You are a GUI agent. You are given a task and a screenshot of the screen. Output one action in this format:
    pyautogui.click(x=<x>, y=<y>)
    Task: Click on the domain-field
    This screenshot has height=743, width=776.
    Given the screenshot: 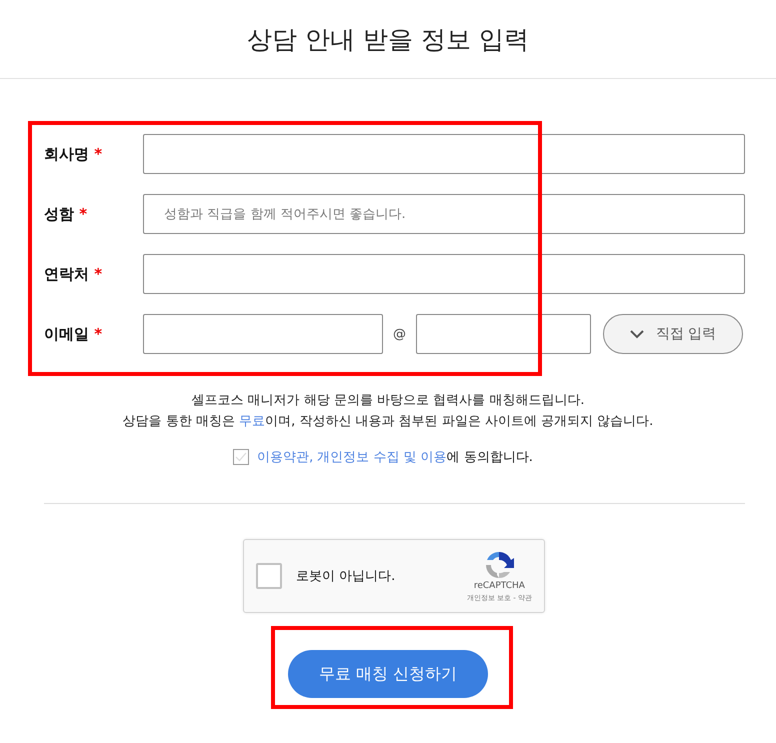 What is the action you would take?
    pyautogui.click(x=503, y=334)
    